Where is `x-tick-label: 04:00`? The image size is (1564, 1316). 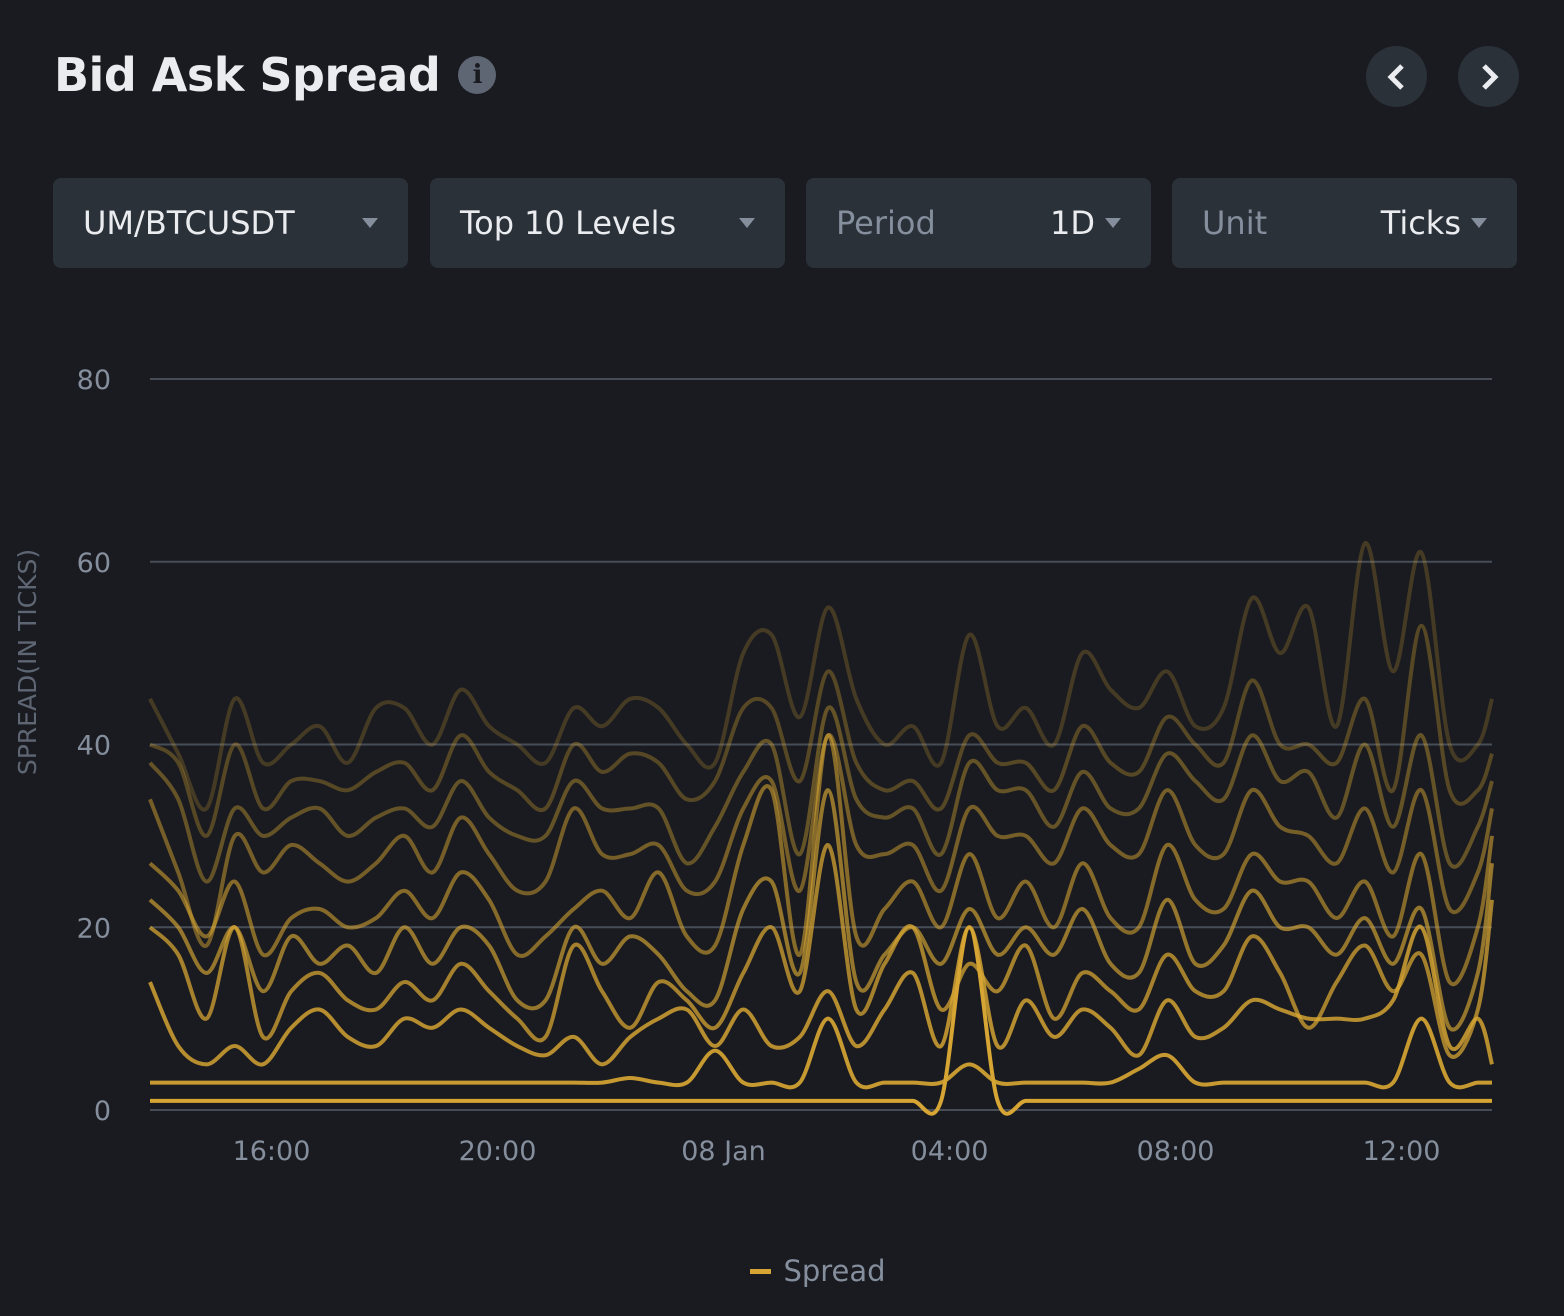
x-tick-label: 04:00 is located at coordinates (950, 1151).